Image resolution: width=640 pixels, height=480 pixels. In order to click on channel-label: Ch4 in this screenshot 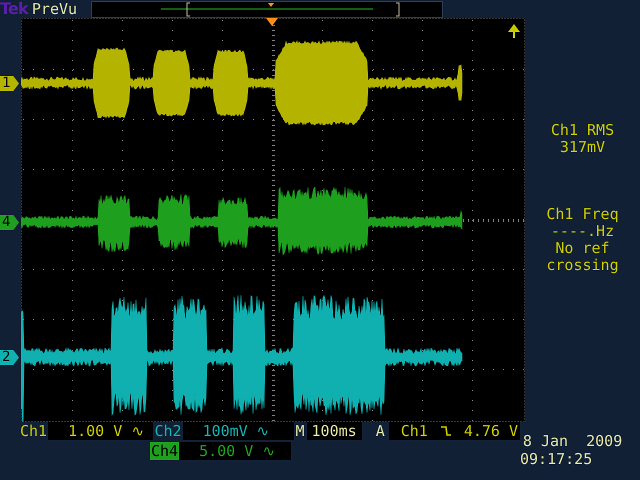, I will do `click(165, 451)`.